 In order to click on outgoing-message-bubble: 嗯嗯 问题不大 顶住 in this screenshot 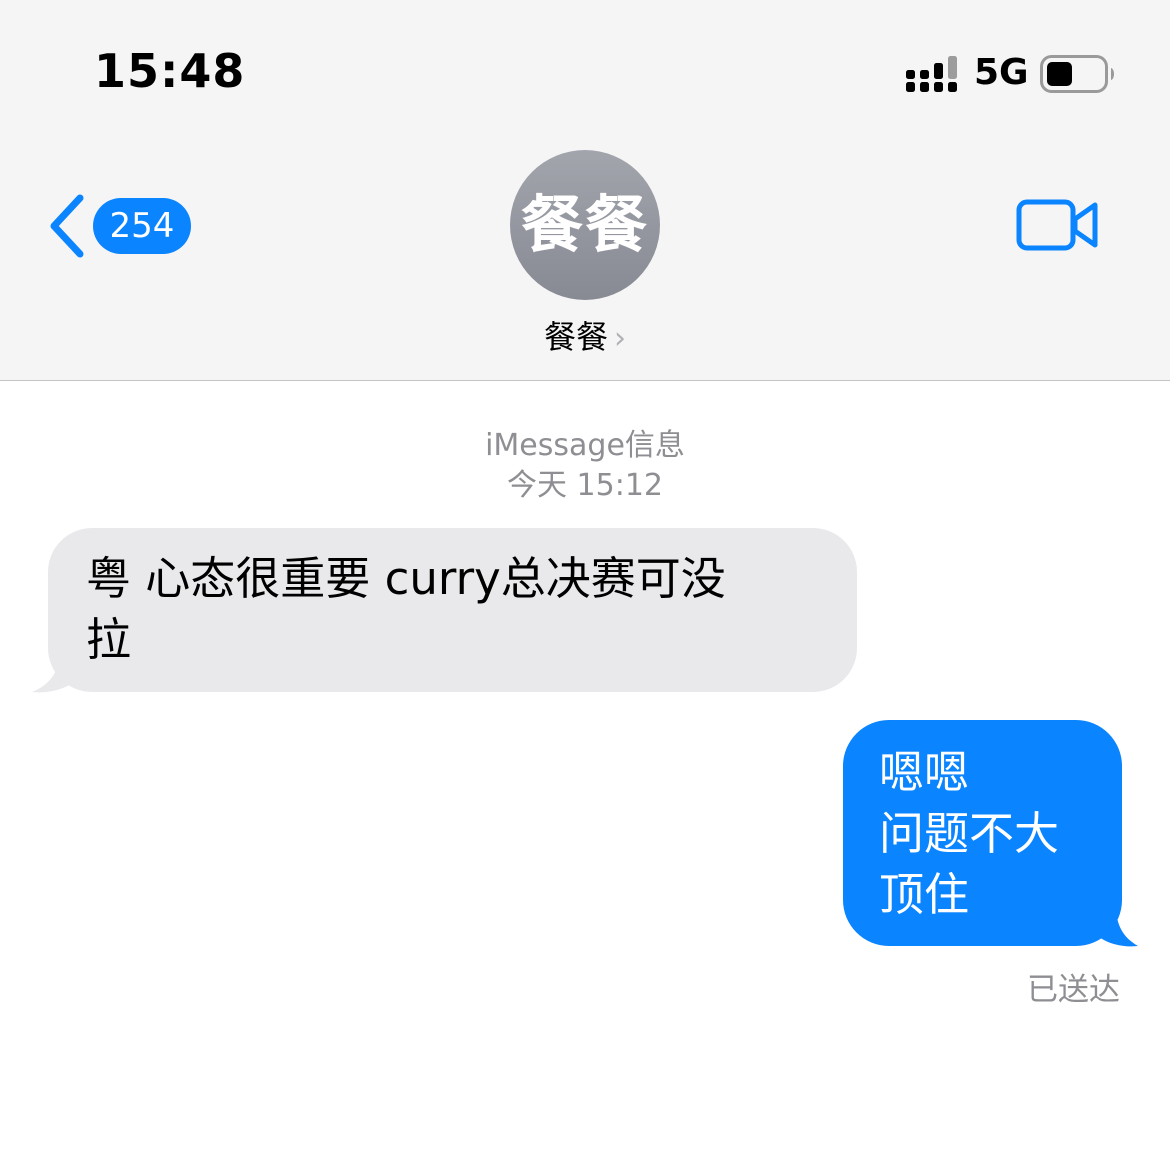, I will do `click(982, 833)`.